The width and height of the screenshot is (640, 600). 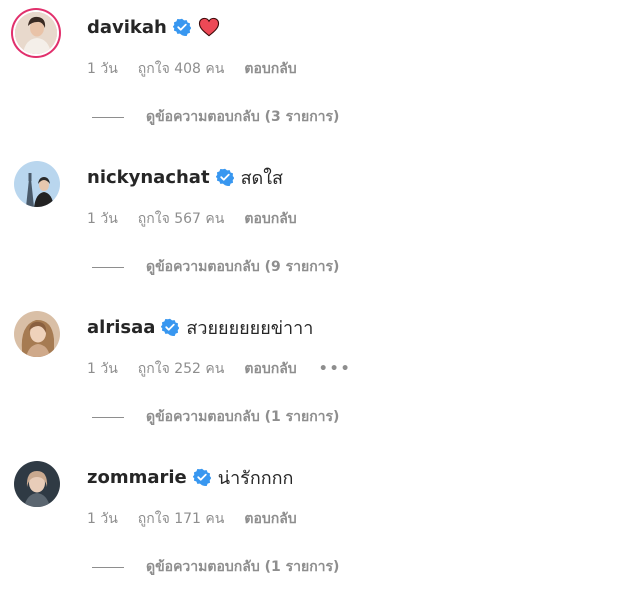 What do you see at coordinates (181, 219) in the screenshot?
I see `like-count: ถูกใจ 567 คน` at bounding box center [181, 219].